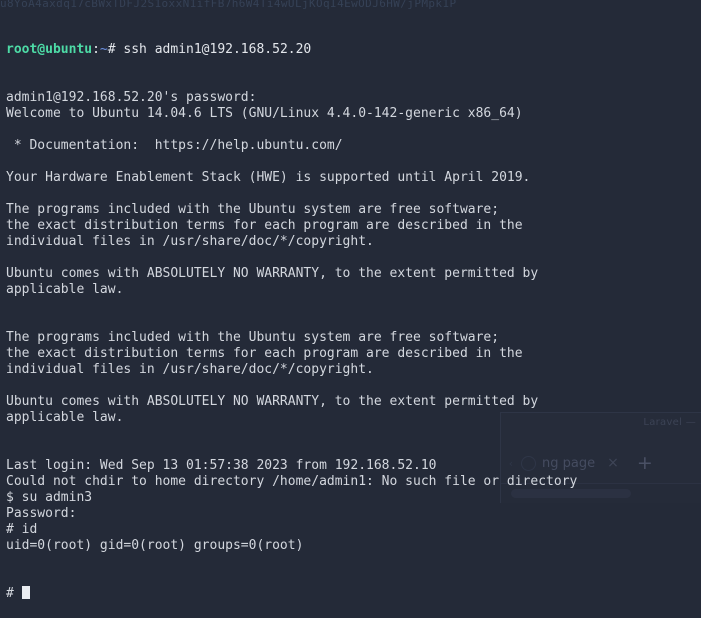 The image size is (701, 618). Describe the element at coordinates (217, 49) in the screenshot. I see `prompt-command: ssh admin1@192.168.52.20` at that location.